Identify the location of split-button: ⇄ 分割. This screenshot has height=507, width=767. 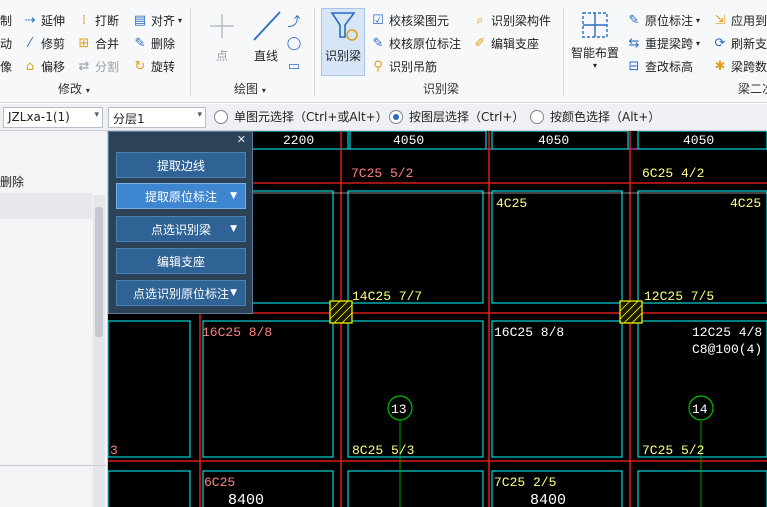
(97, 66).